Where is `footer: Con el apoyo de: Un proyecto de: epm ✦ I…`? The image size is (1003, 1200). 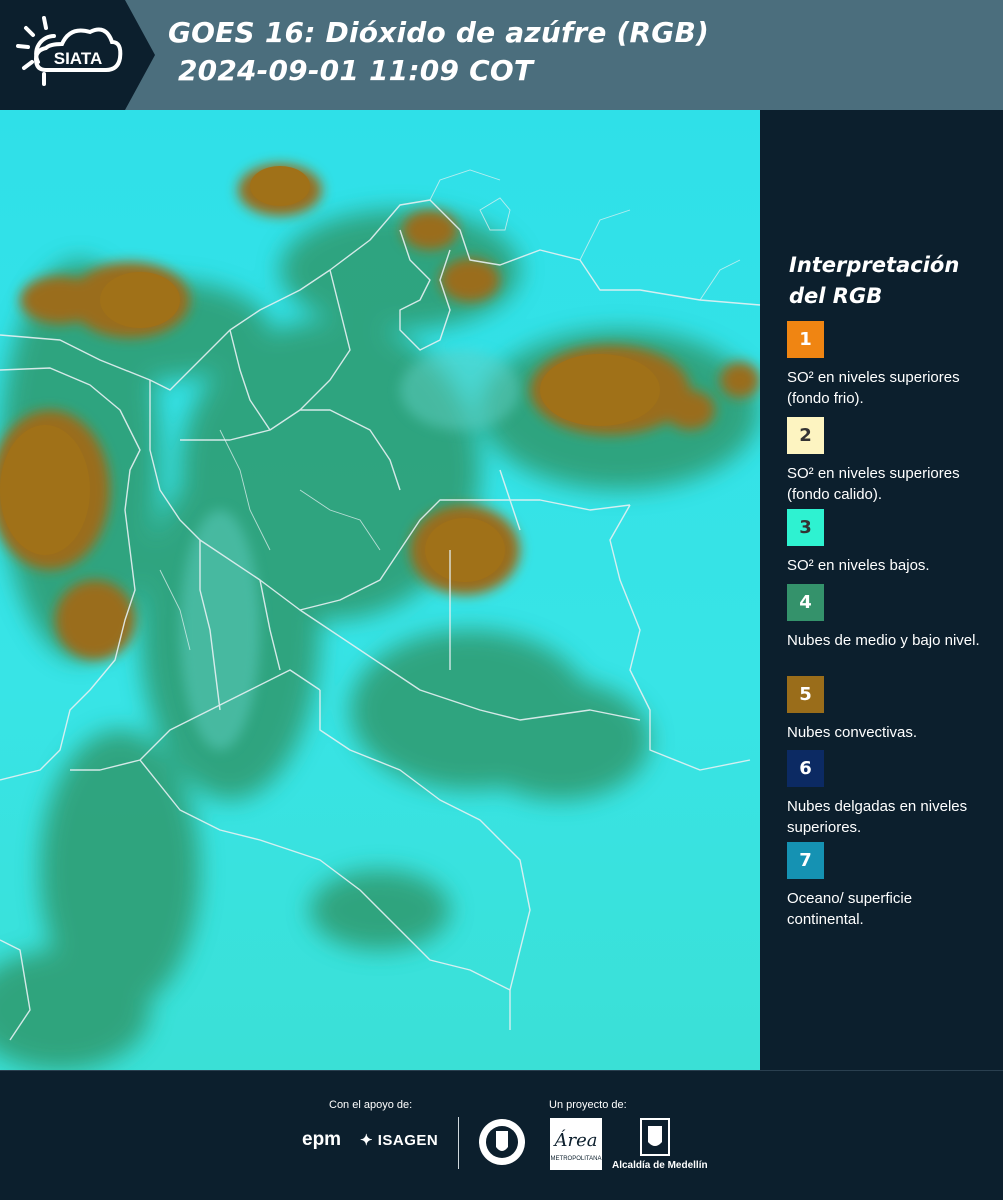 footer: Con el apoyo de: Un proyecto de: epm ✦ I… is located at coordinates (501, 1135).